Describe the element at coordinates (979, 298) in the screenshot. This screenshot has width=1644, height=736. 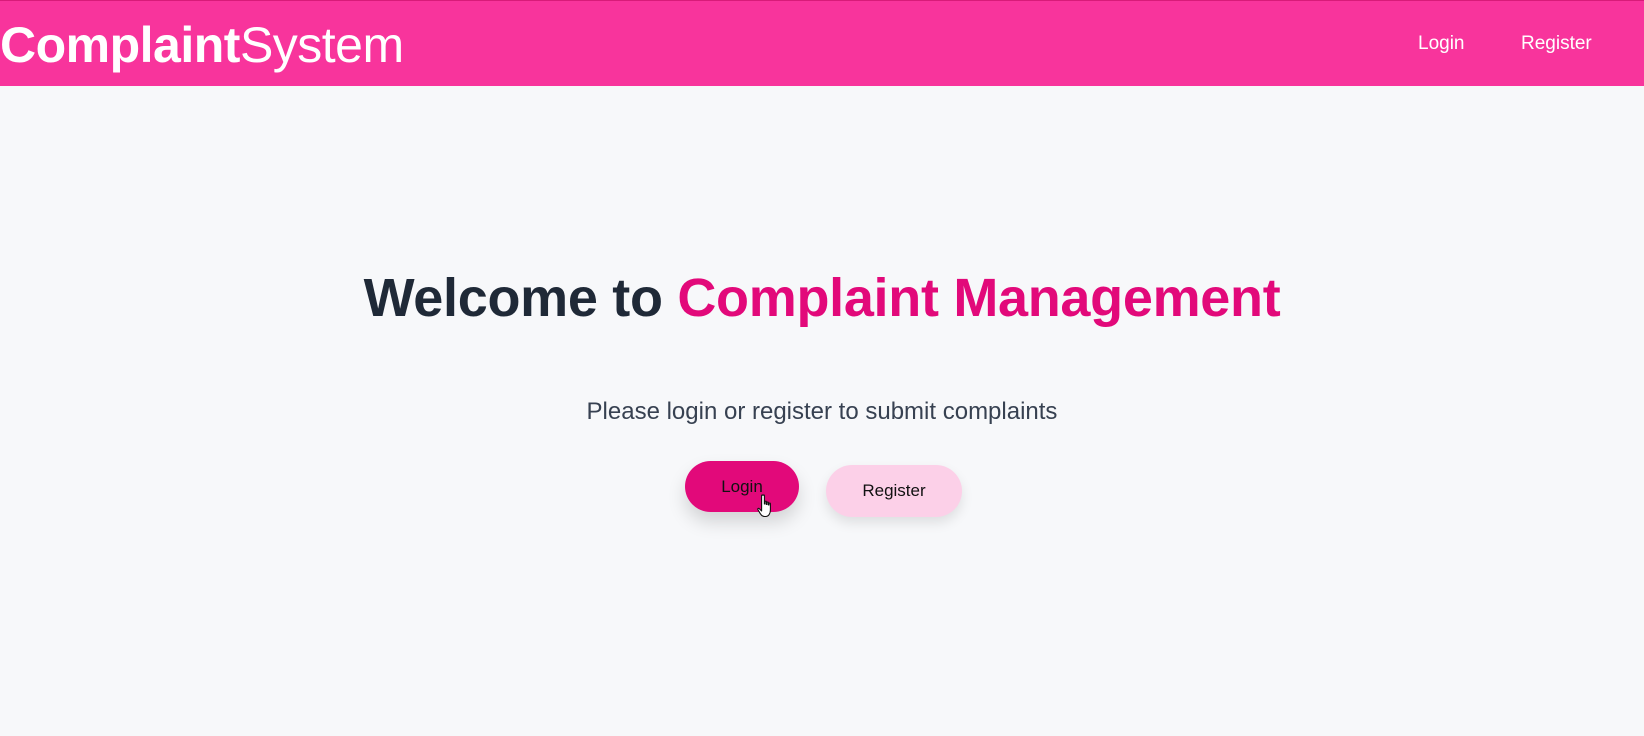
I see `title-accent: Complaint Management` at that location.